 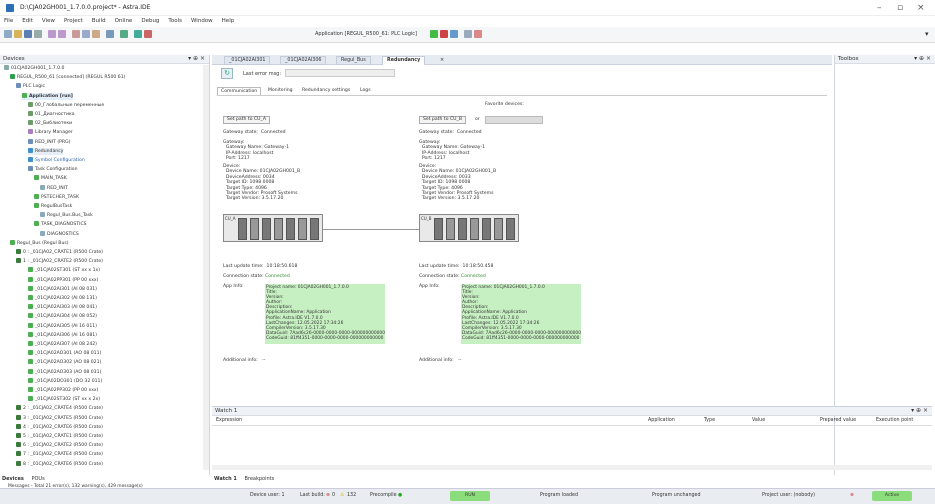 I want to click on new-icon, so click(x=8, y=34).